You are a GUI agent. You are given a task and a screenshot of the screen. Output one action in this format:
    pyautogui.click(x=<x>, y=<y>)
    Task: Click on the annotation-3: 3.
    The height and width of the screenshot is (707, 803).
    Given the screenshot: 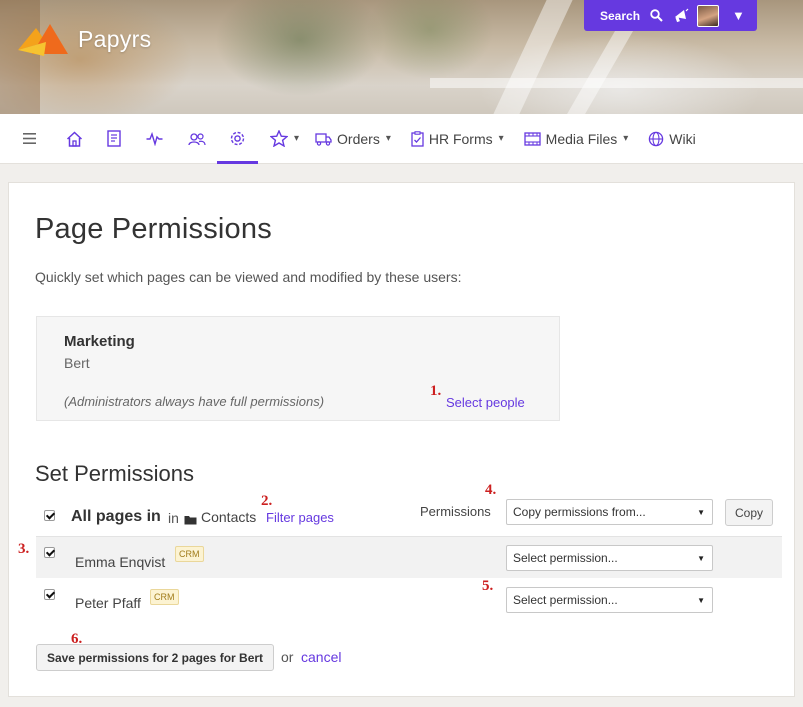 What is the action you would take?
    pyautogui.click(x=24, y=549)
    